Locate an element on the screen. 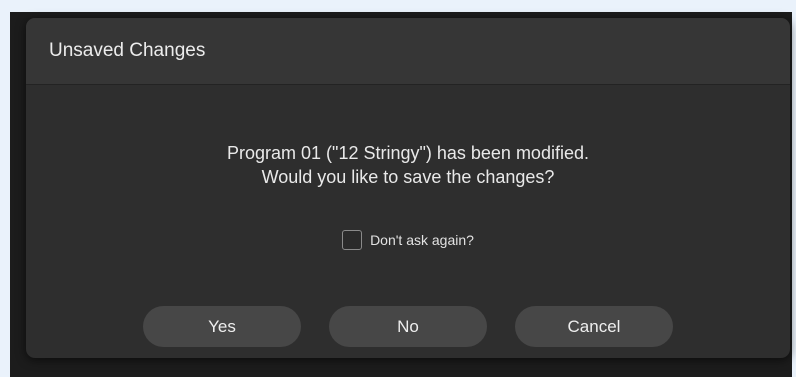  dont-ask-again-row: Don't ask again? is located at coordinates (408, 240).